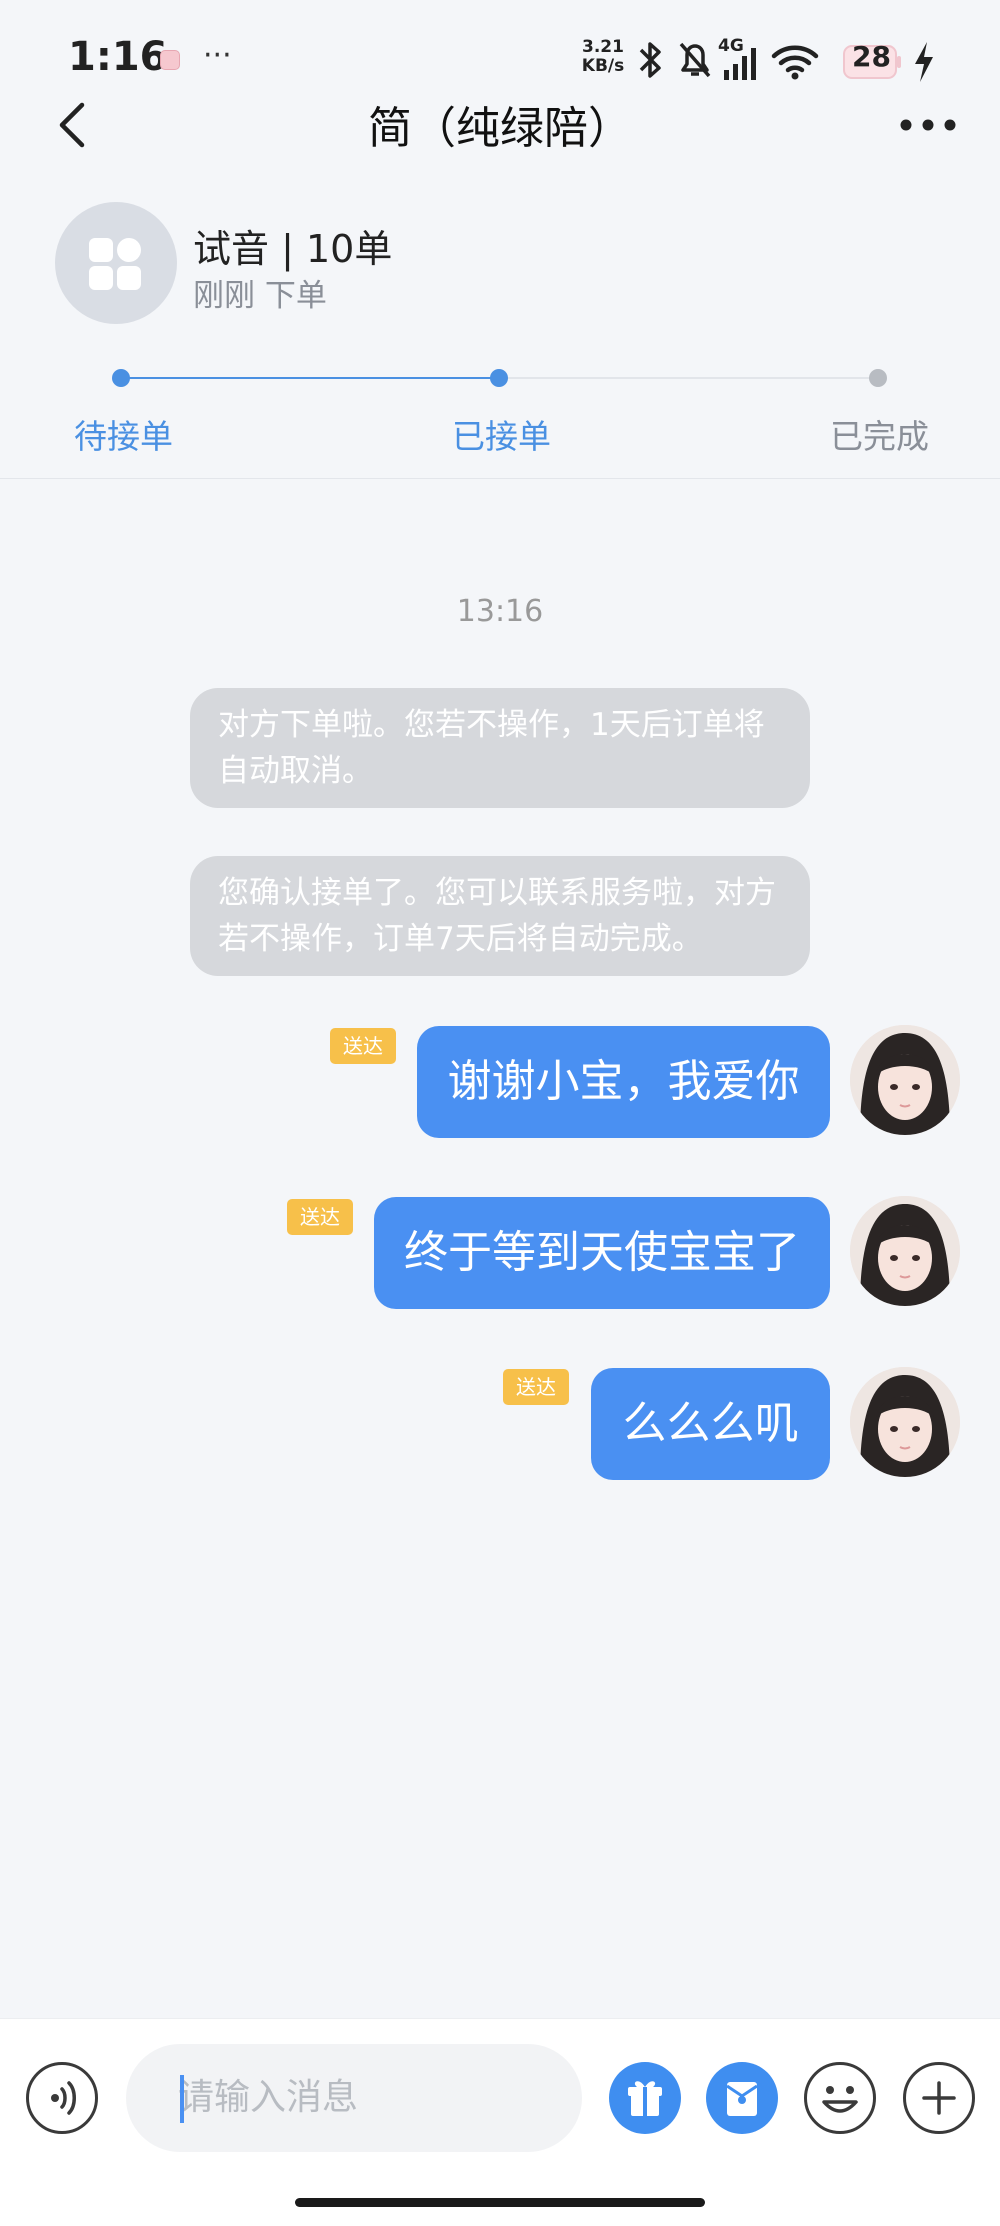 This screenshot has height=2226, width=1000. I want to click on progress-line-pending, so click(689, 378).